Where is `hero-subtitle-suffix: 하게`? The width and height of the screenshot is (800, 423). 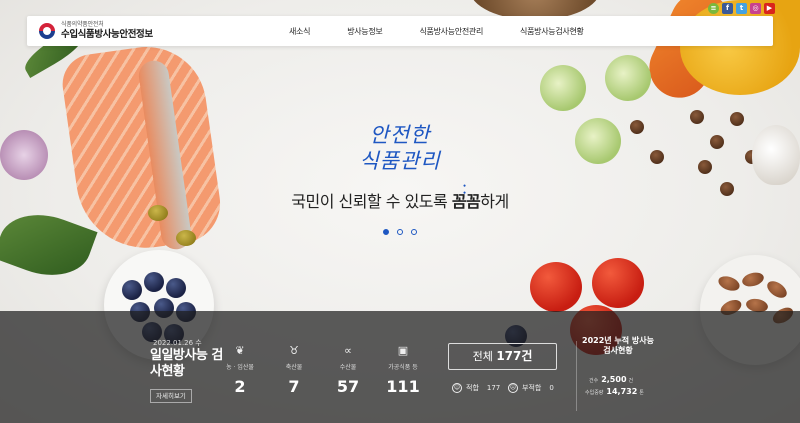 hero-subtitle-suffix: 하게 is located at coordinates (494, 201).